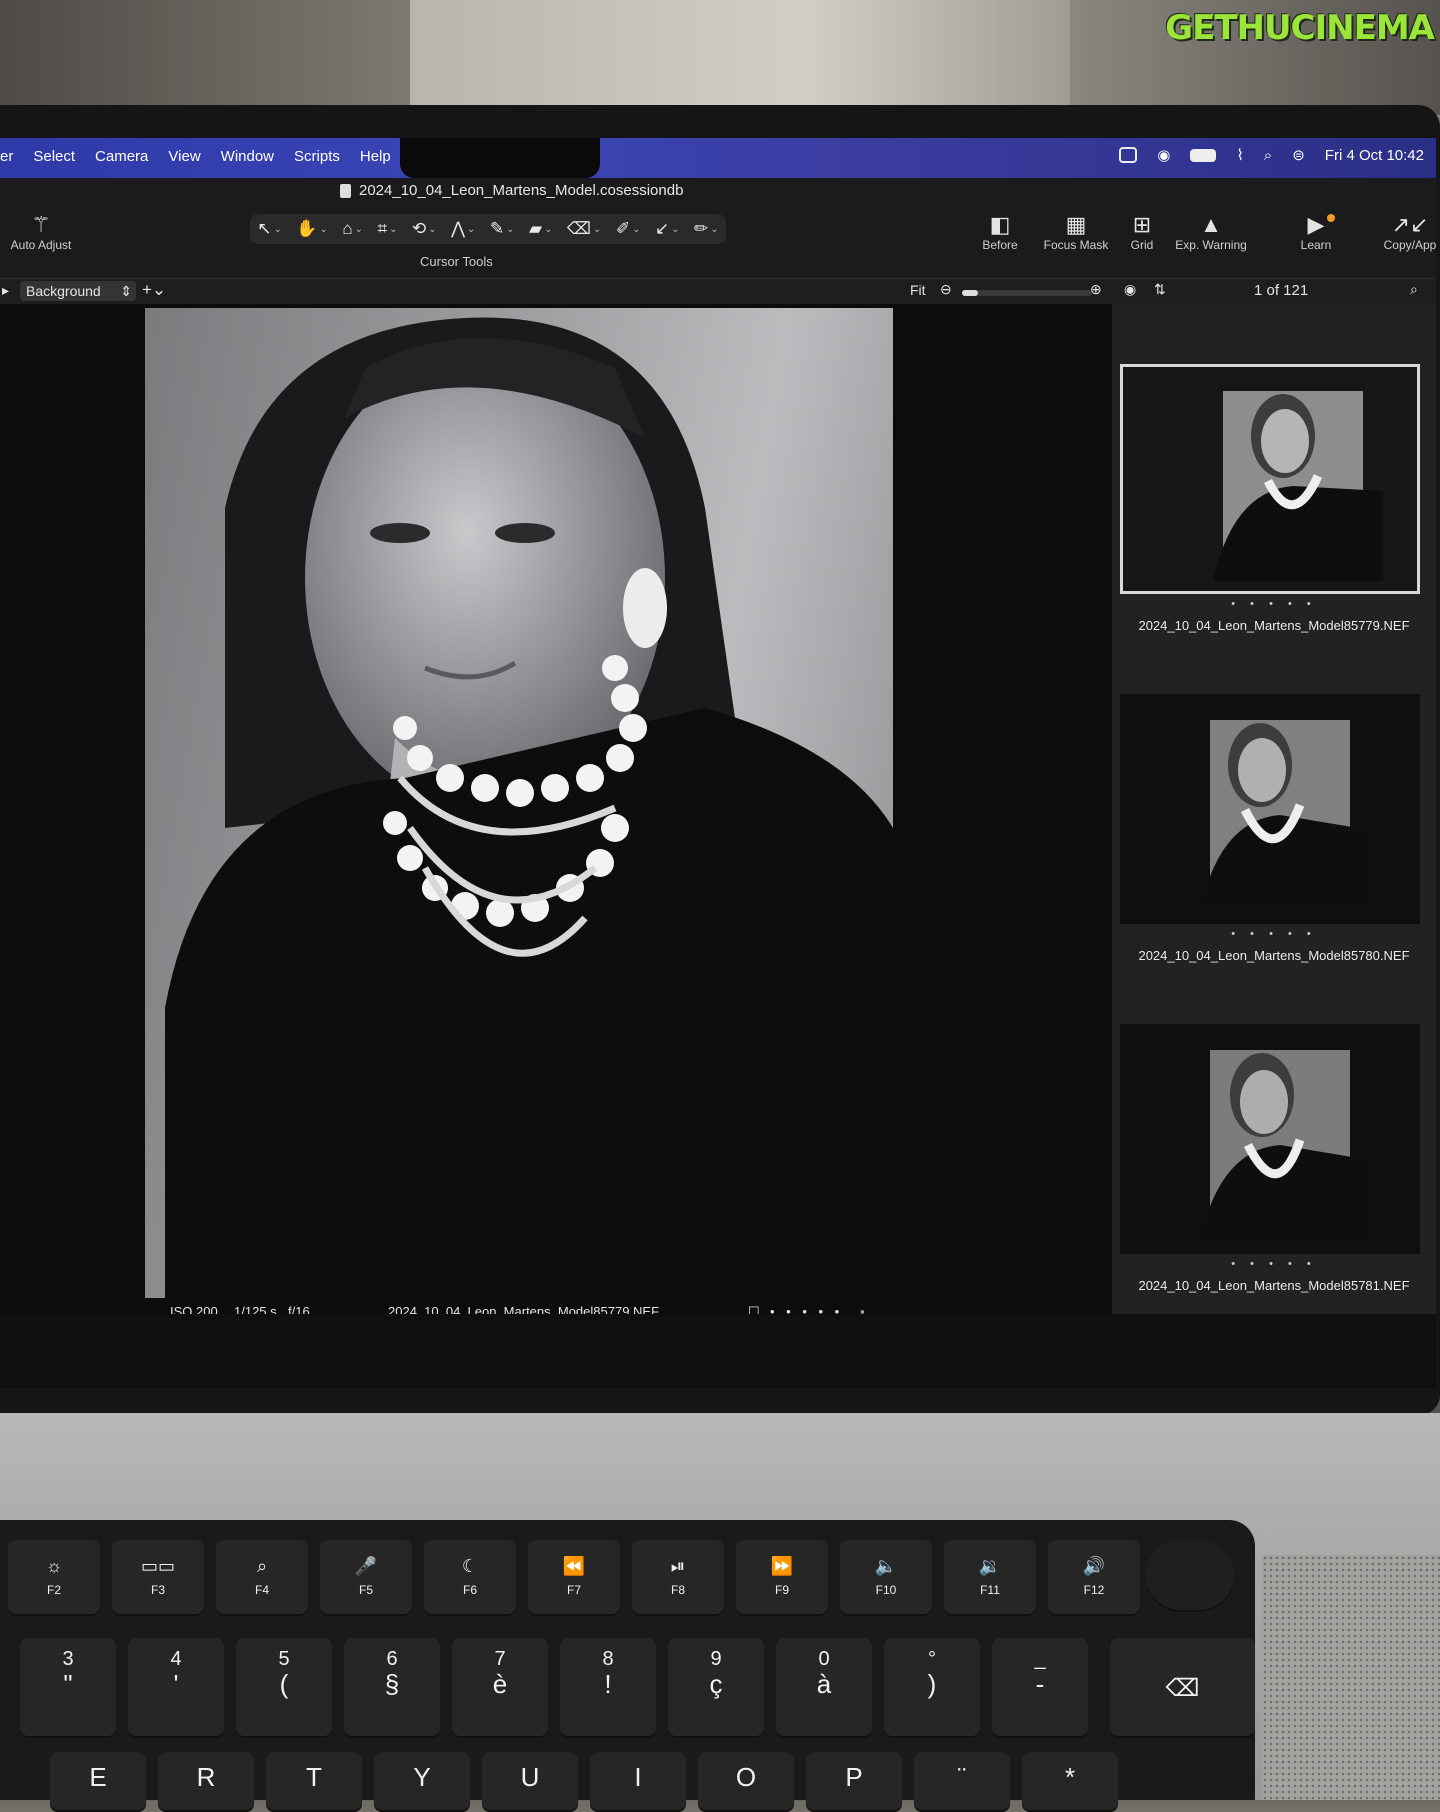  Describe the element at coordinates (628, 229) in the screenshot. I see `color-picker-tool: ✐ ⌄` at that location.